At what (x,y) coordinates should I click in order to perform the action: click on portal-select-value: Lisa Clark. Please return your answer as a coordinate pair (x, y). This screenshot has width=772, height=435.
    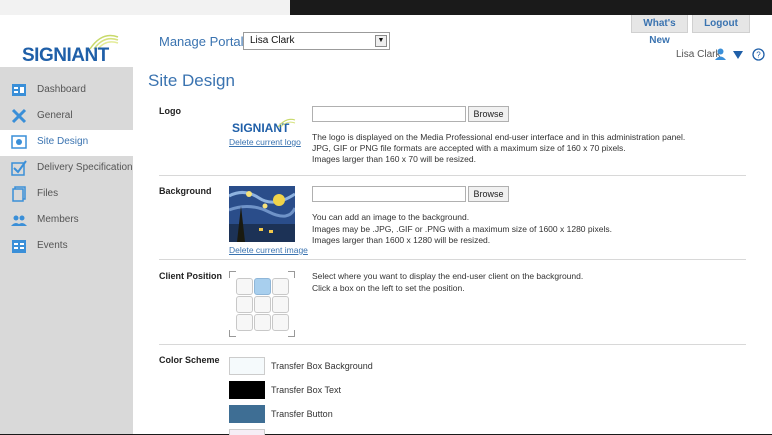
    Looking at the image, I should click on (272, 40).